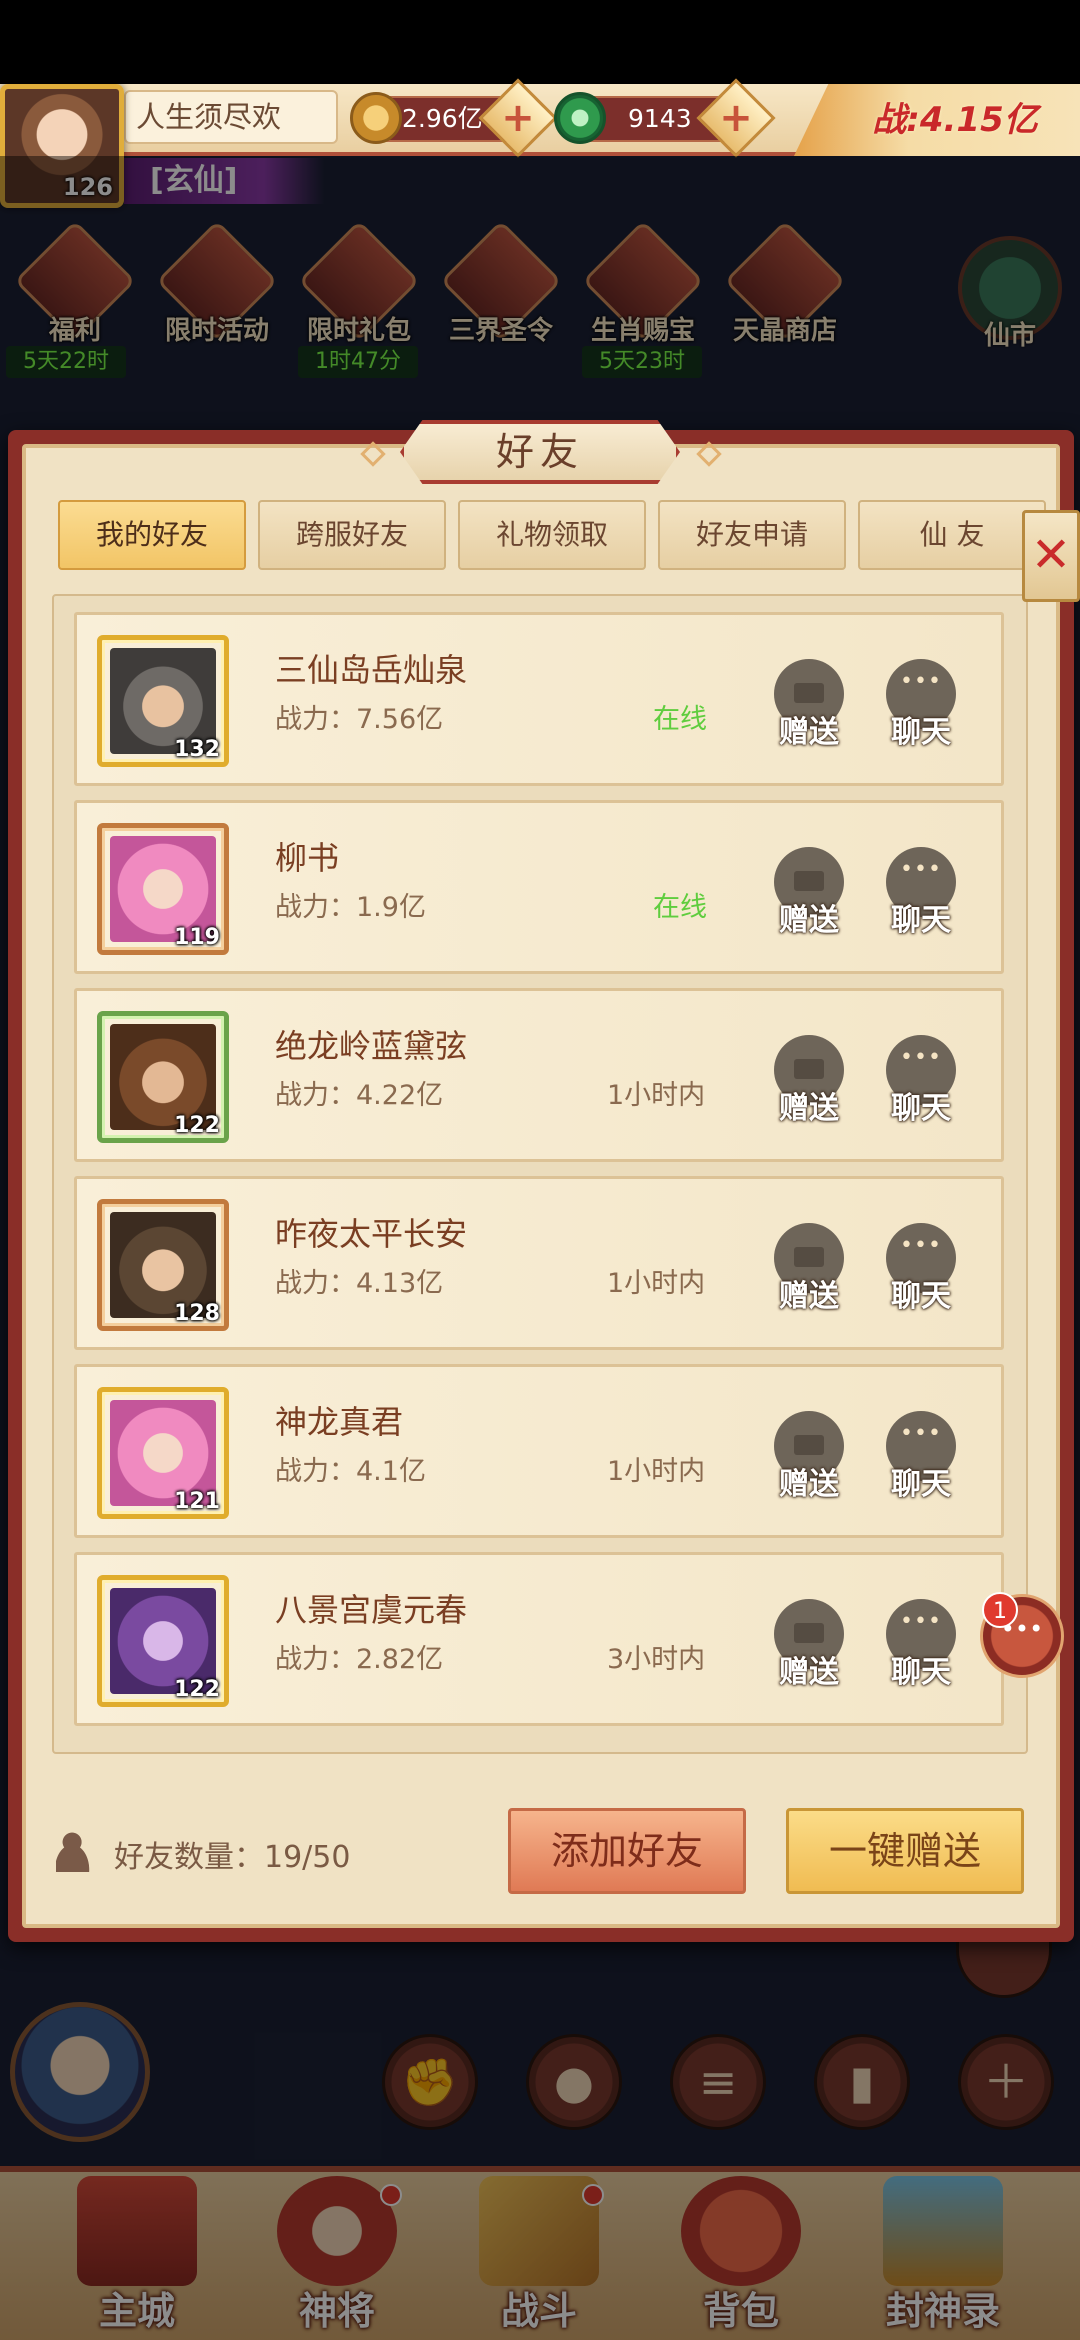 This screenshot has width=1080, height=2340. Describe the element at coordinates (376, 118) in the screenshot. I see `coin-icon` at that location.